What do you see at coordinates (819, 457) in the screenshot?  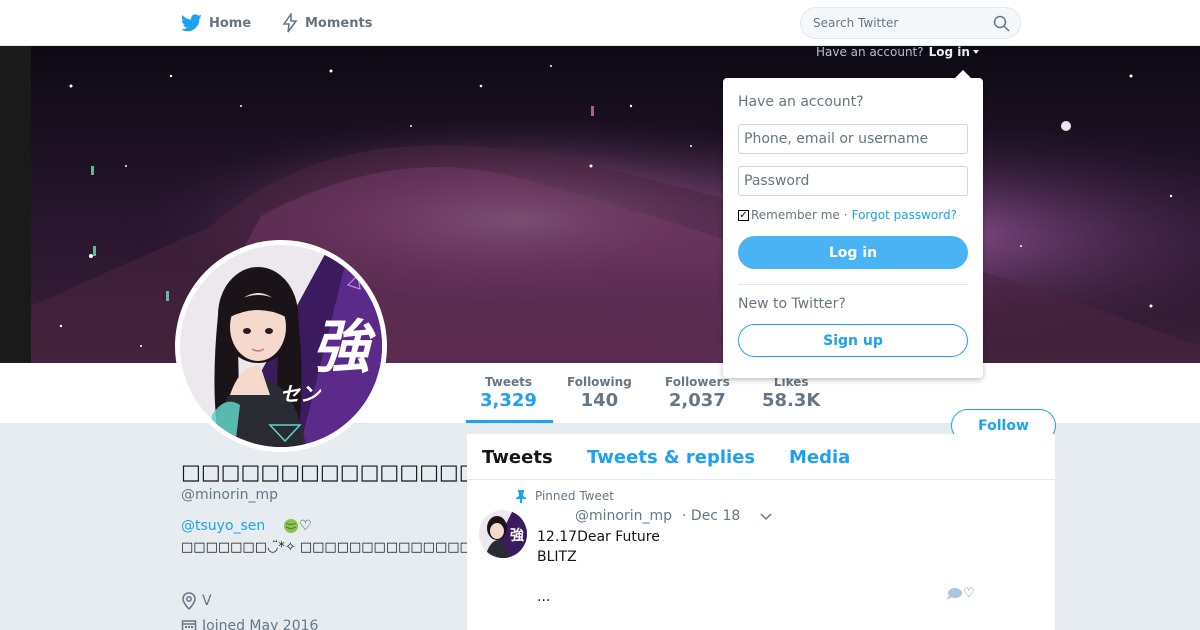 I see `tab-media: Media` at bounding box center [819, 457].